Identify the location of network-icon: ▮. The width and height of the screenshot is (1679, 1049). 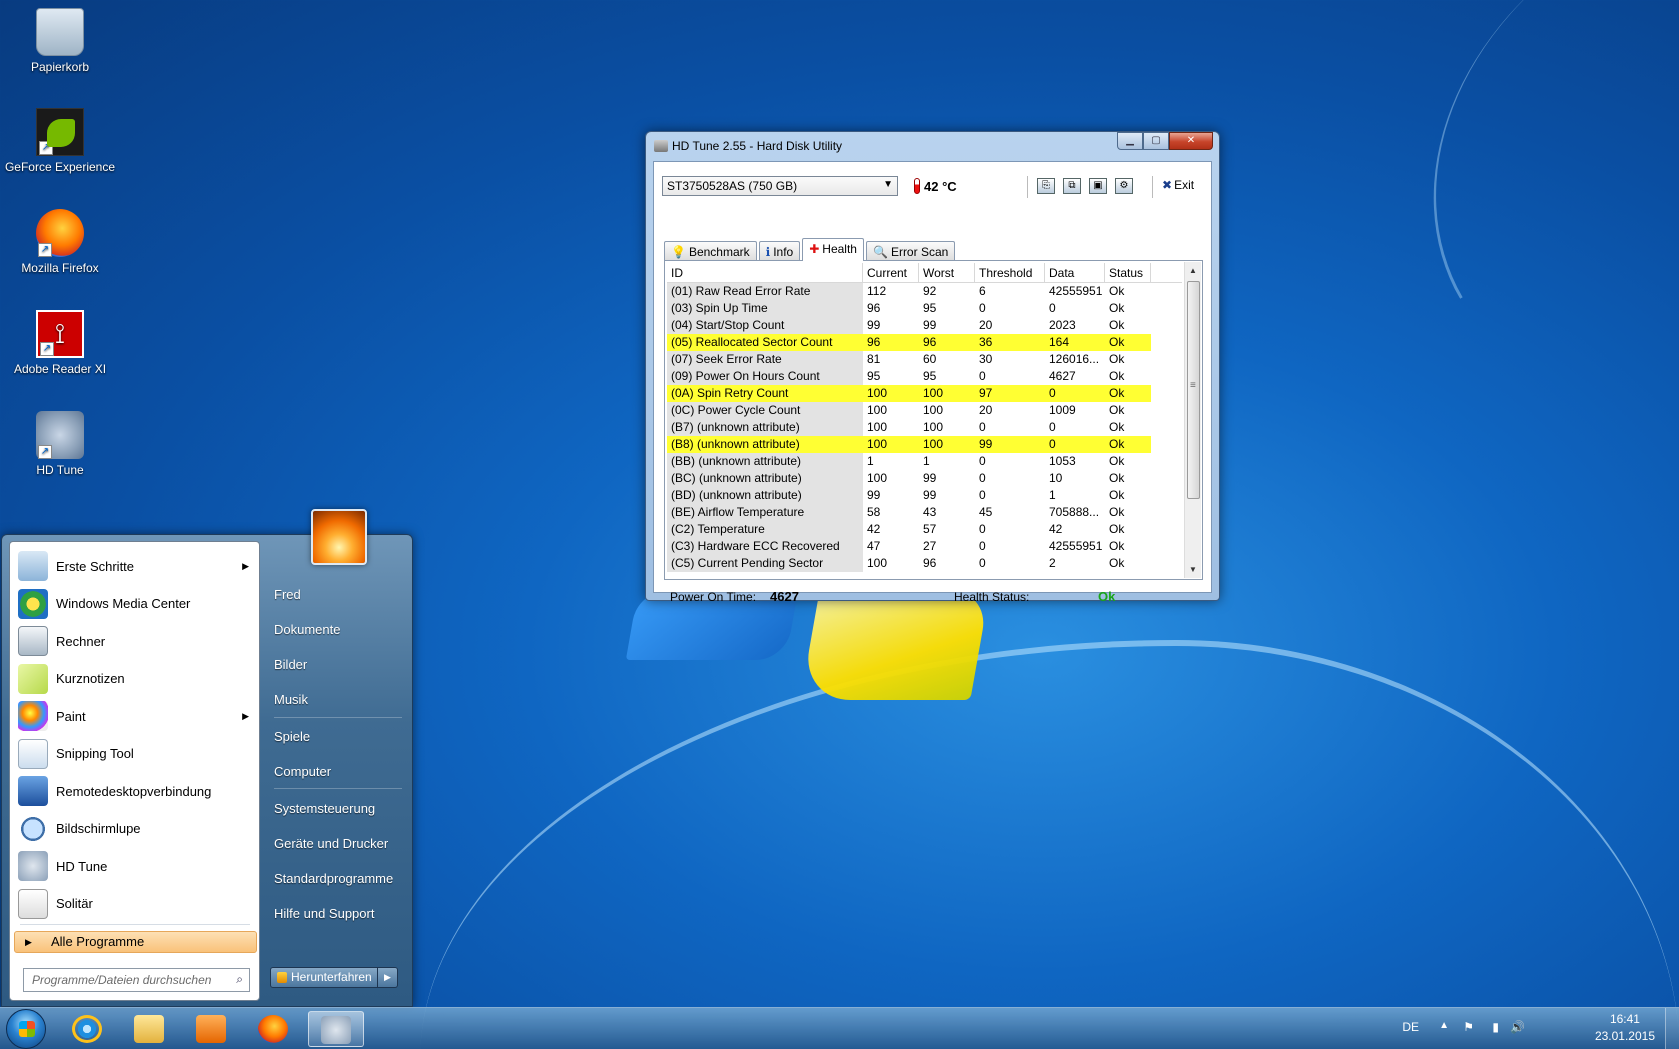
(1495, 1027).